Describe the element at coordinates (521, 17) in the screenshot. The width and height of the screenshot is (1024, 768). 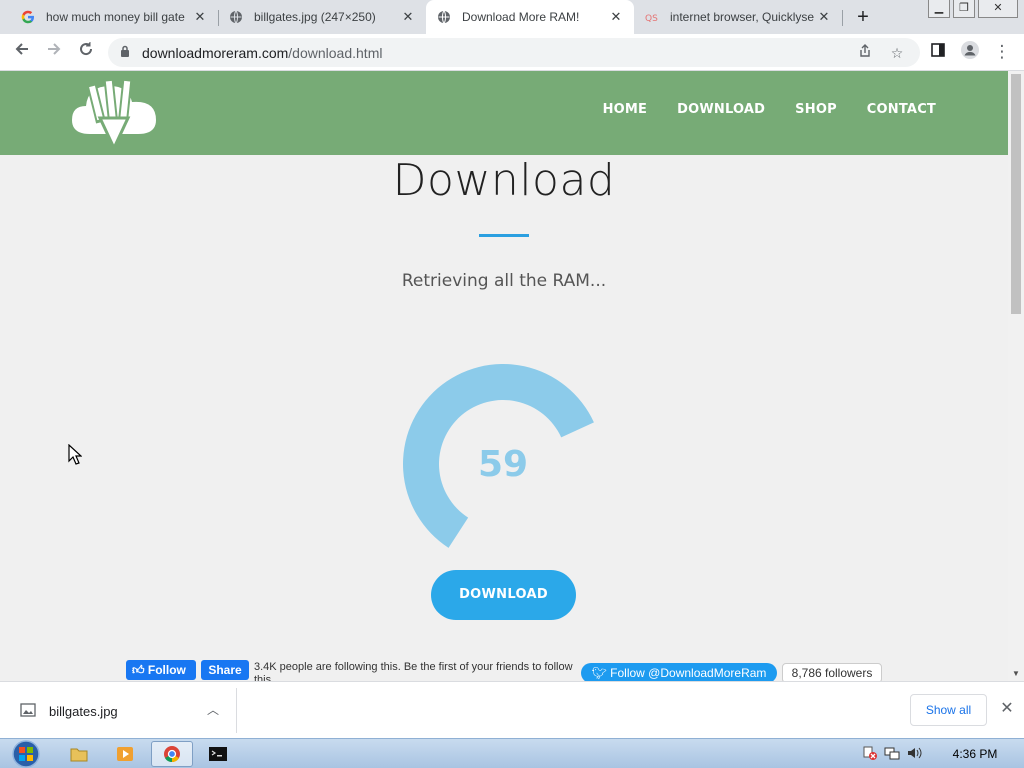
I see `tab-title: Download More RAM!` at that location.